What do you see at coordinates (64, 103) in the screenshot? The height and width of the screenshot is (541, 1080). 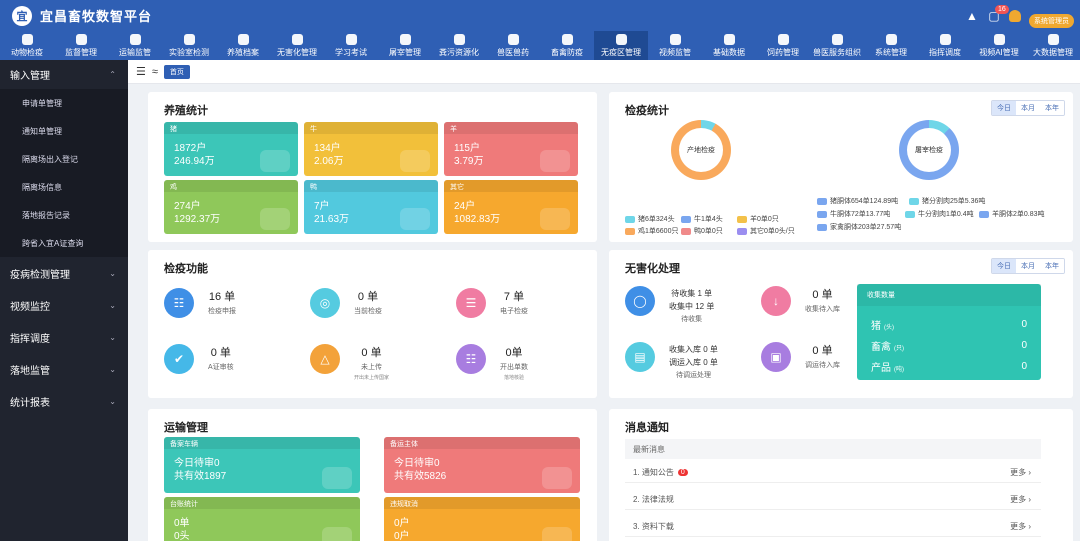 I see `sidebar-subitem: 申请单管理` at bounding box center [64, 103].